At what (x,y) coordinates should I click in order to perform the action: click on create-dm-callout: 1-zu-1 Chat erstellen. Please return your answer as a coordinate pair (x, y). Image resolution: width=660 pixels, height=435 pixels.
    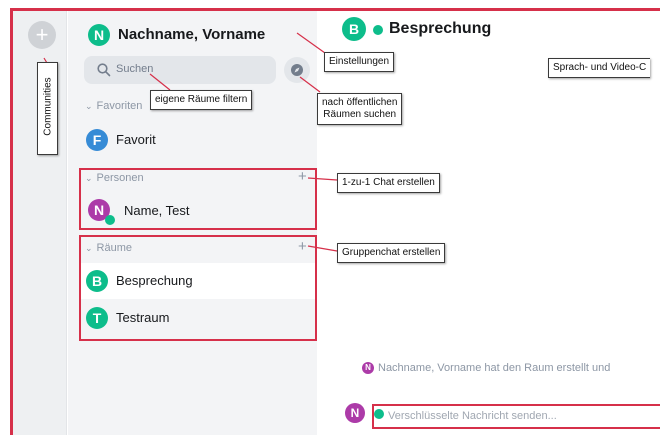
    Looking at the image, I should click on (388, 183).